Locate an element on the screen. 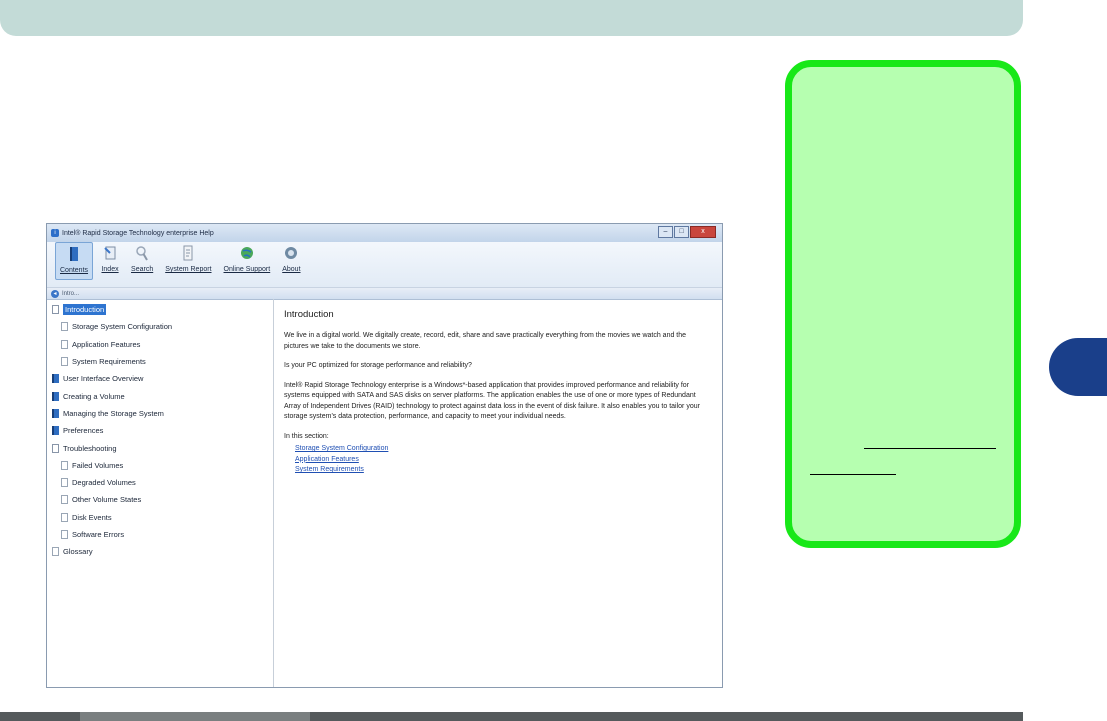 This screenshot has width=1107, height=721. about-icon is located at coordinates (291, 253).